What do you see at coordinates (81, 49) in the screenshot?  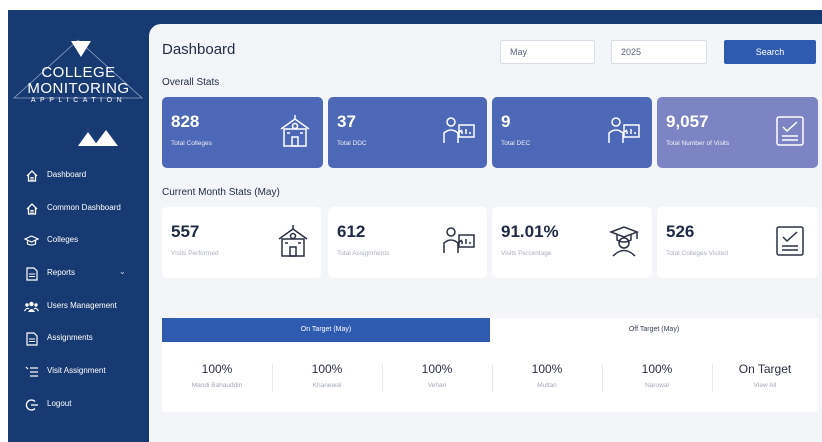 I see `logo-triangle-icon` at bounding box center [81, 49].